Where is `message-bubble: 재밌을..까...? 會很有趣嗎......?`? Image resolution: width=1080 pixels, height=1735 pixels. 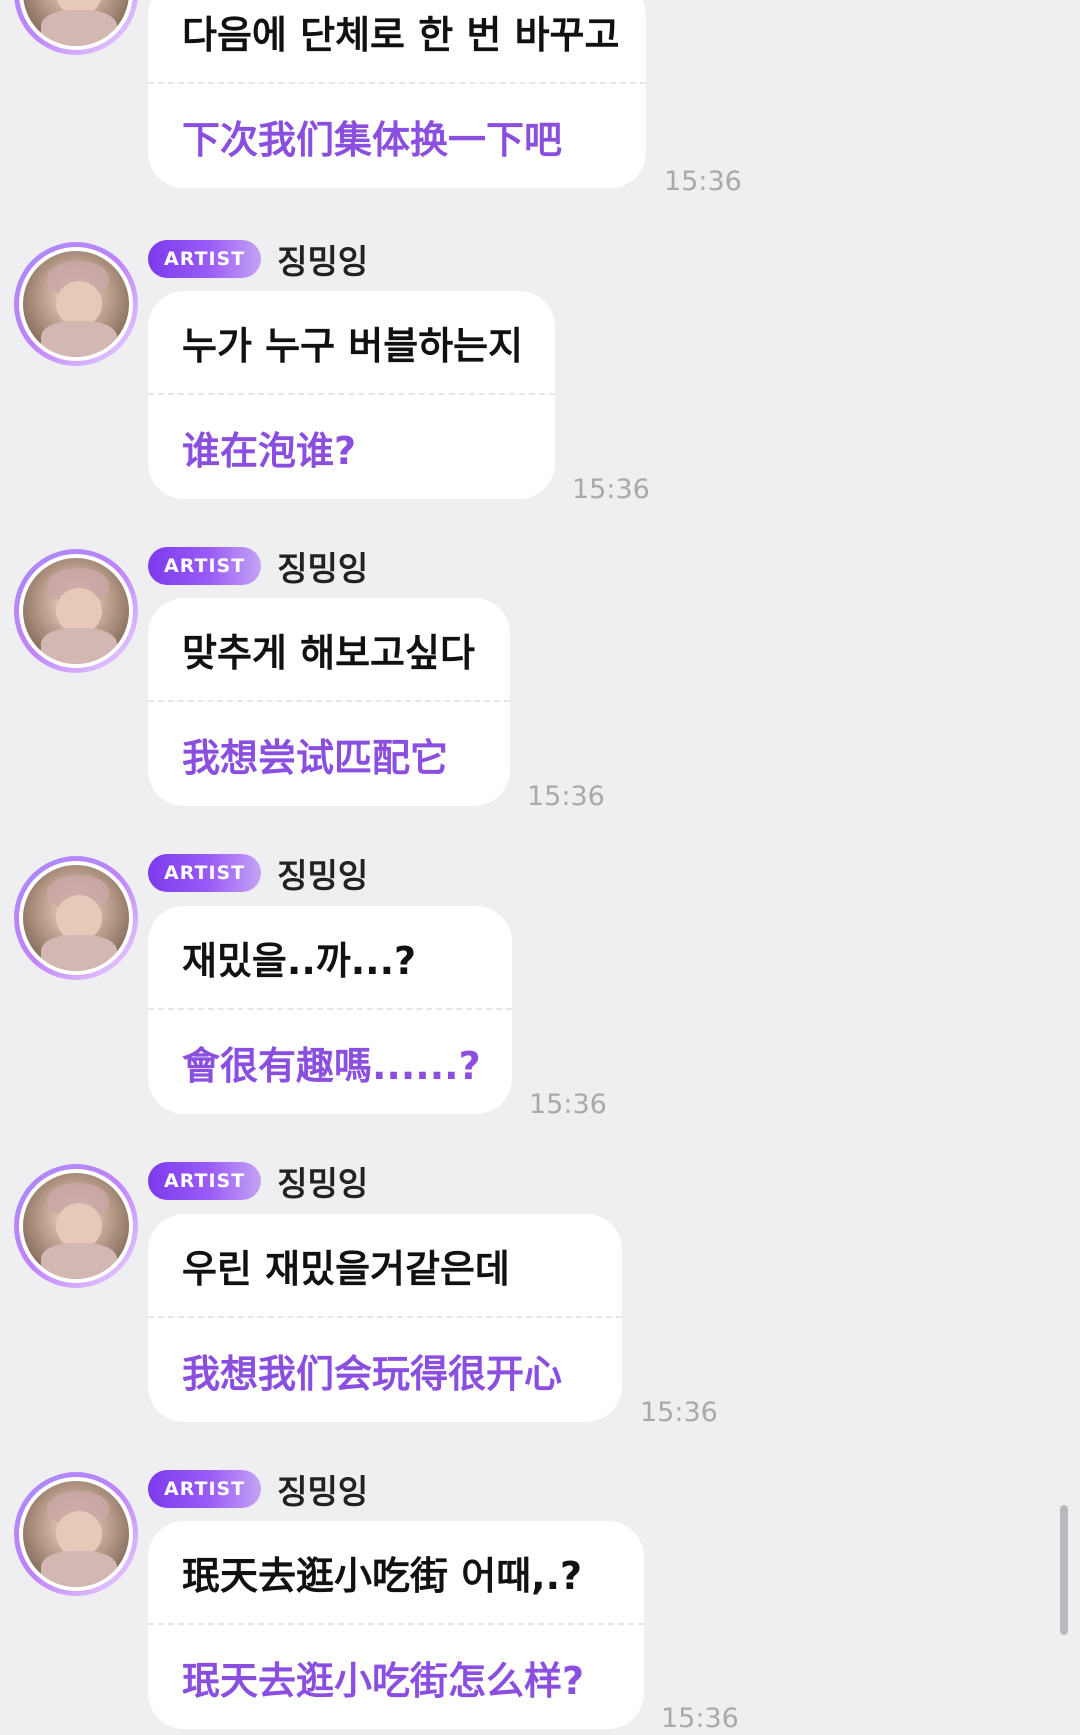 message-bubble: 재밌을..까...? 會很有趣嗎......? is located at coordinates (330, 1010).